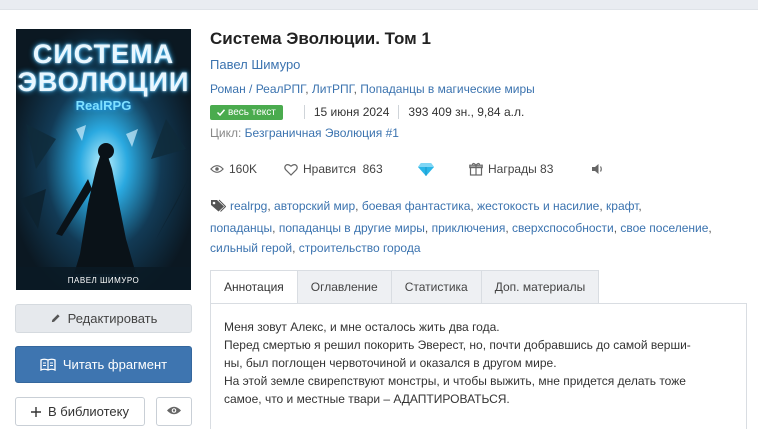 This screenshot has height=429, width=758. What do you see at coordinates (221, 112) in the screenshot?
I see `check-icon` at bounding box center [221, 112].